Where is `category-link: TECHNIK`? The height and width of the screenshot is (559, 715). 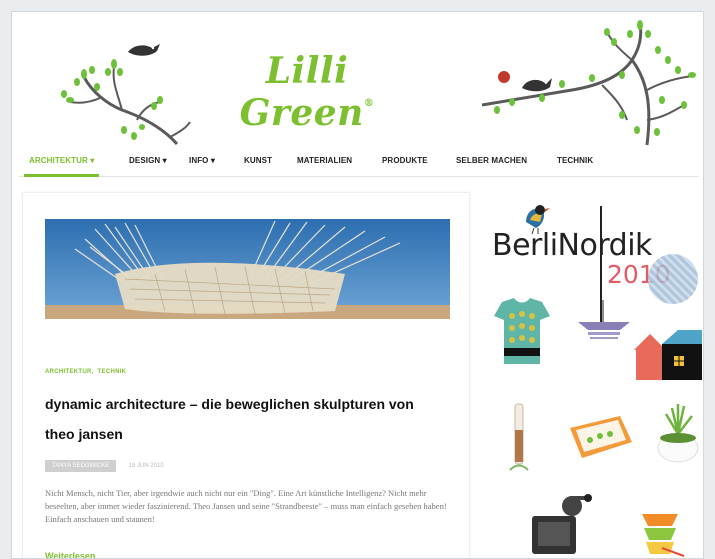 category-link: TECHNIK is located at coordinates (112, 372).